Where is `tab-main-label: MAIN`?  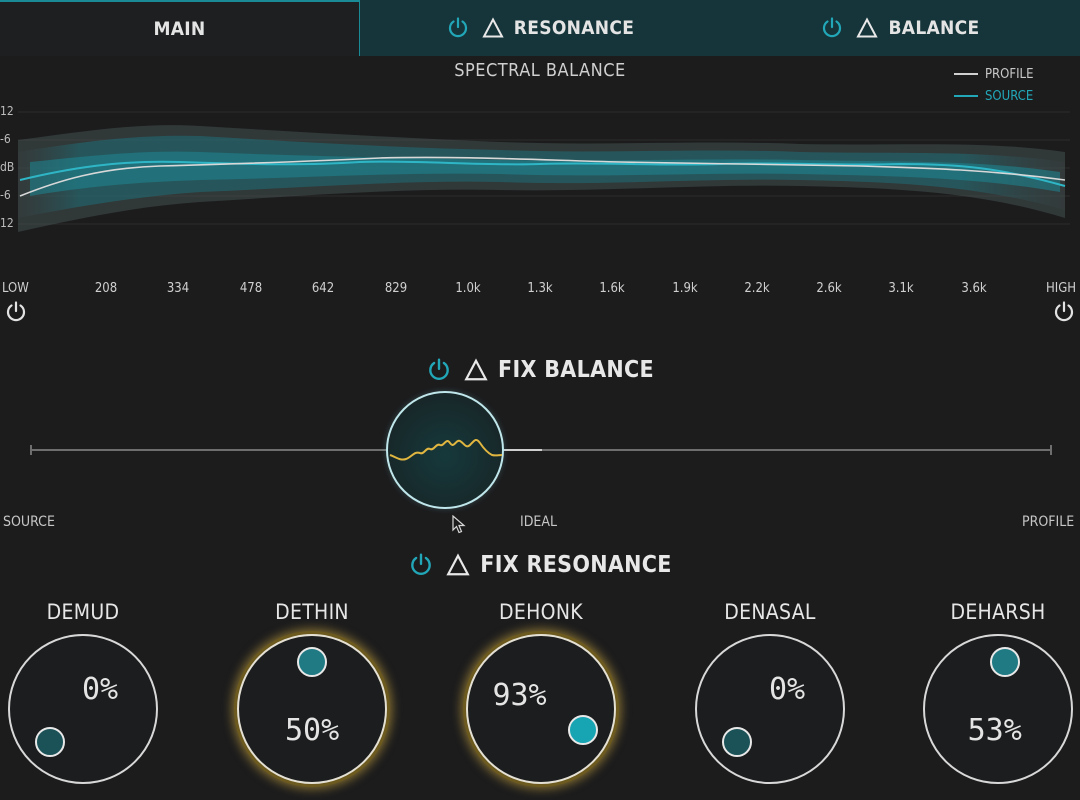 tab-main-label: MAIN is located at coordinates (179, 29).